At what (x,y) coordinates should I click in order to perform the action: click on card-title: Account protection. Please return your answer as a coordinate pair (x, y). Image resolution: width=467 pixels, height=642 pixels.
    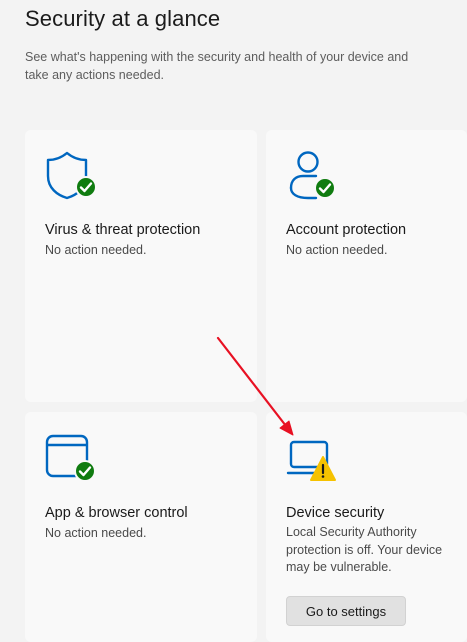
    Looking at the image, I should click on (346, 230).